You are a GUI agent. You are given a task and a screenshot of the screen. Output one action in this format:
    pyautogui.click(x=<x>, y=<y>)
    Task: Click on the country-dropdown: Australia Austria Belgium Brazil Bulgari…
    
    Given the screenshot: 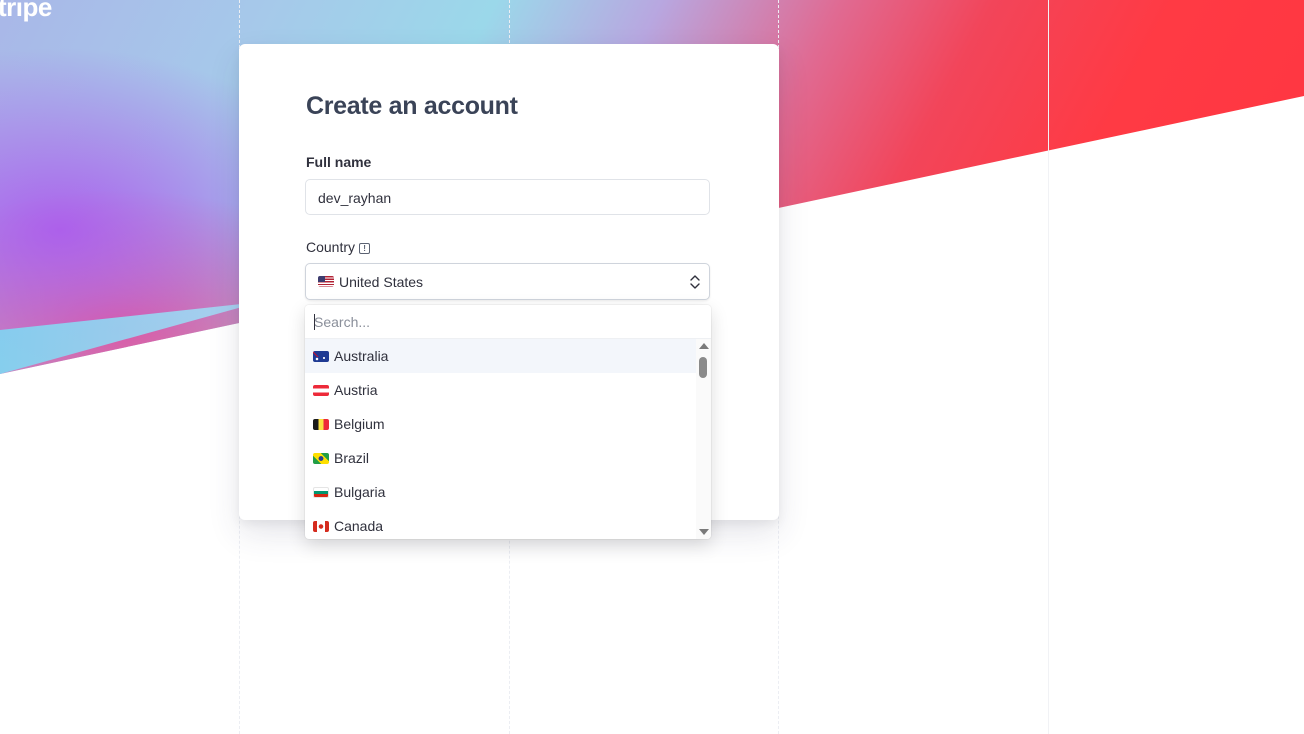 What is the action you would take?
    pyautogui.click(x=508, y=422)
    